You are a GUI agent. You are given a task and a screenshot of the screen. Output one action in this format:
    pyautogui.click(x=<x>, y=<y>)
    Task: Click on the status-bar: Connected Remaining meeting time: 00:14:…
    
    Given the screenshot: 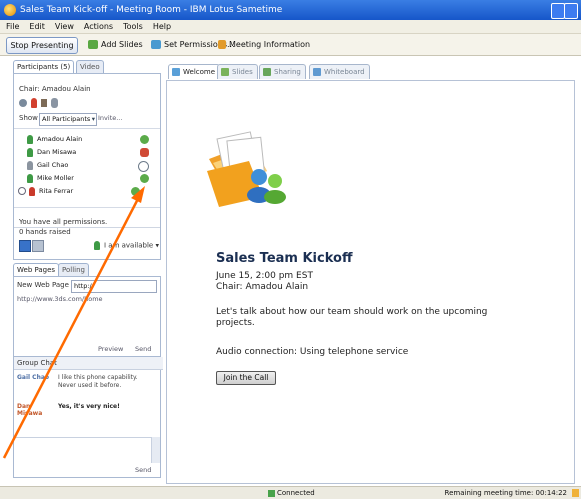 What is the action you would take?
    pyautogui.click(x=290, y=492)
    